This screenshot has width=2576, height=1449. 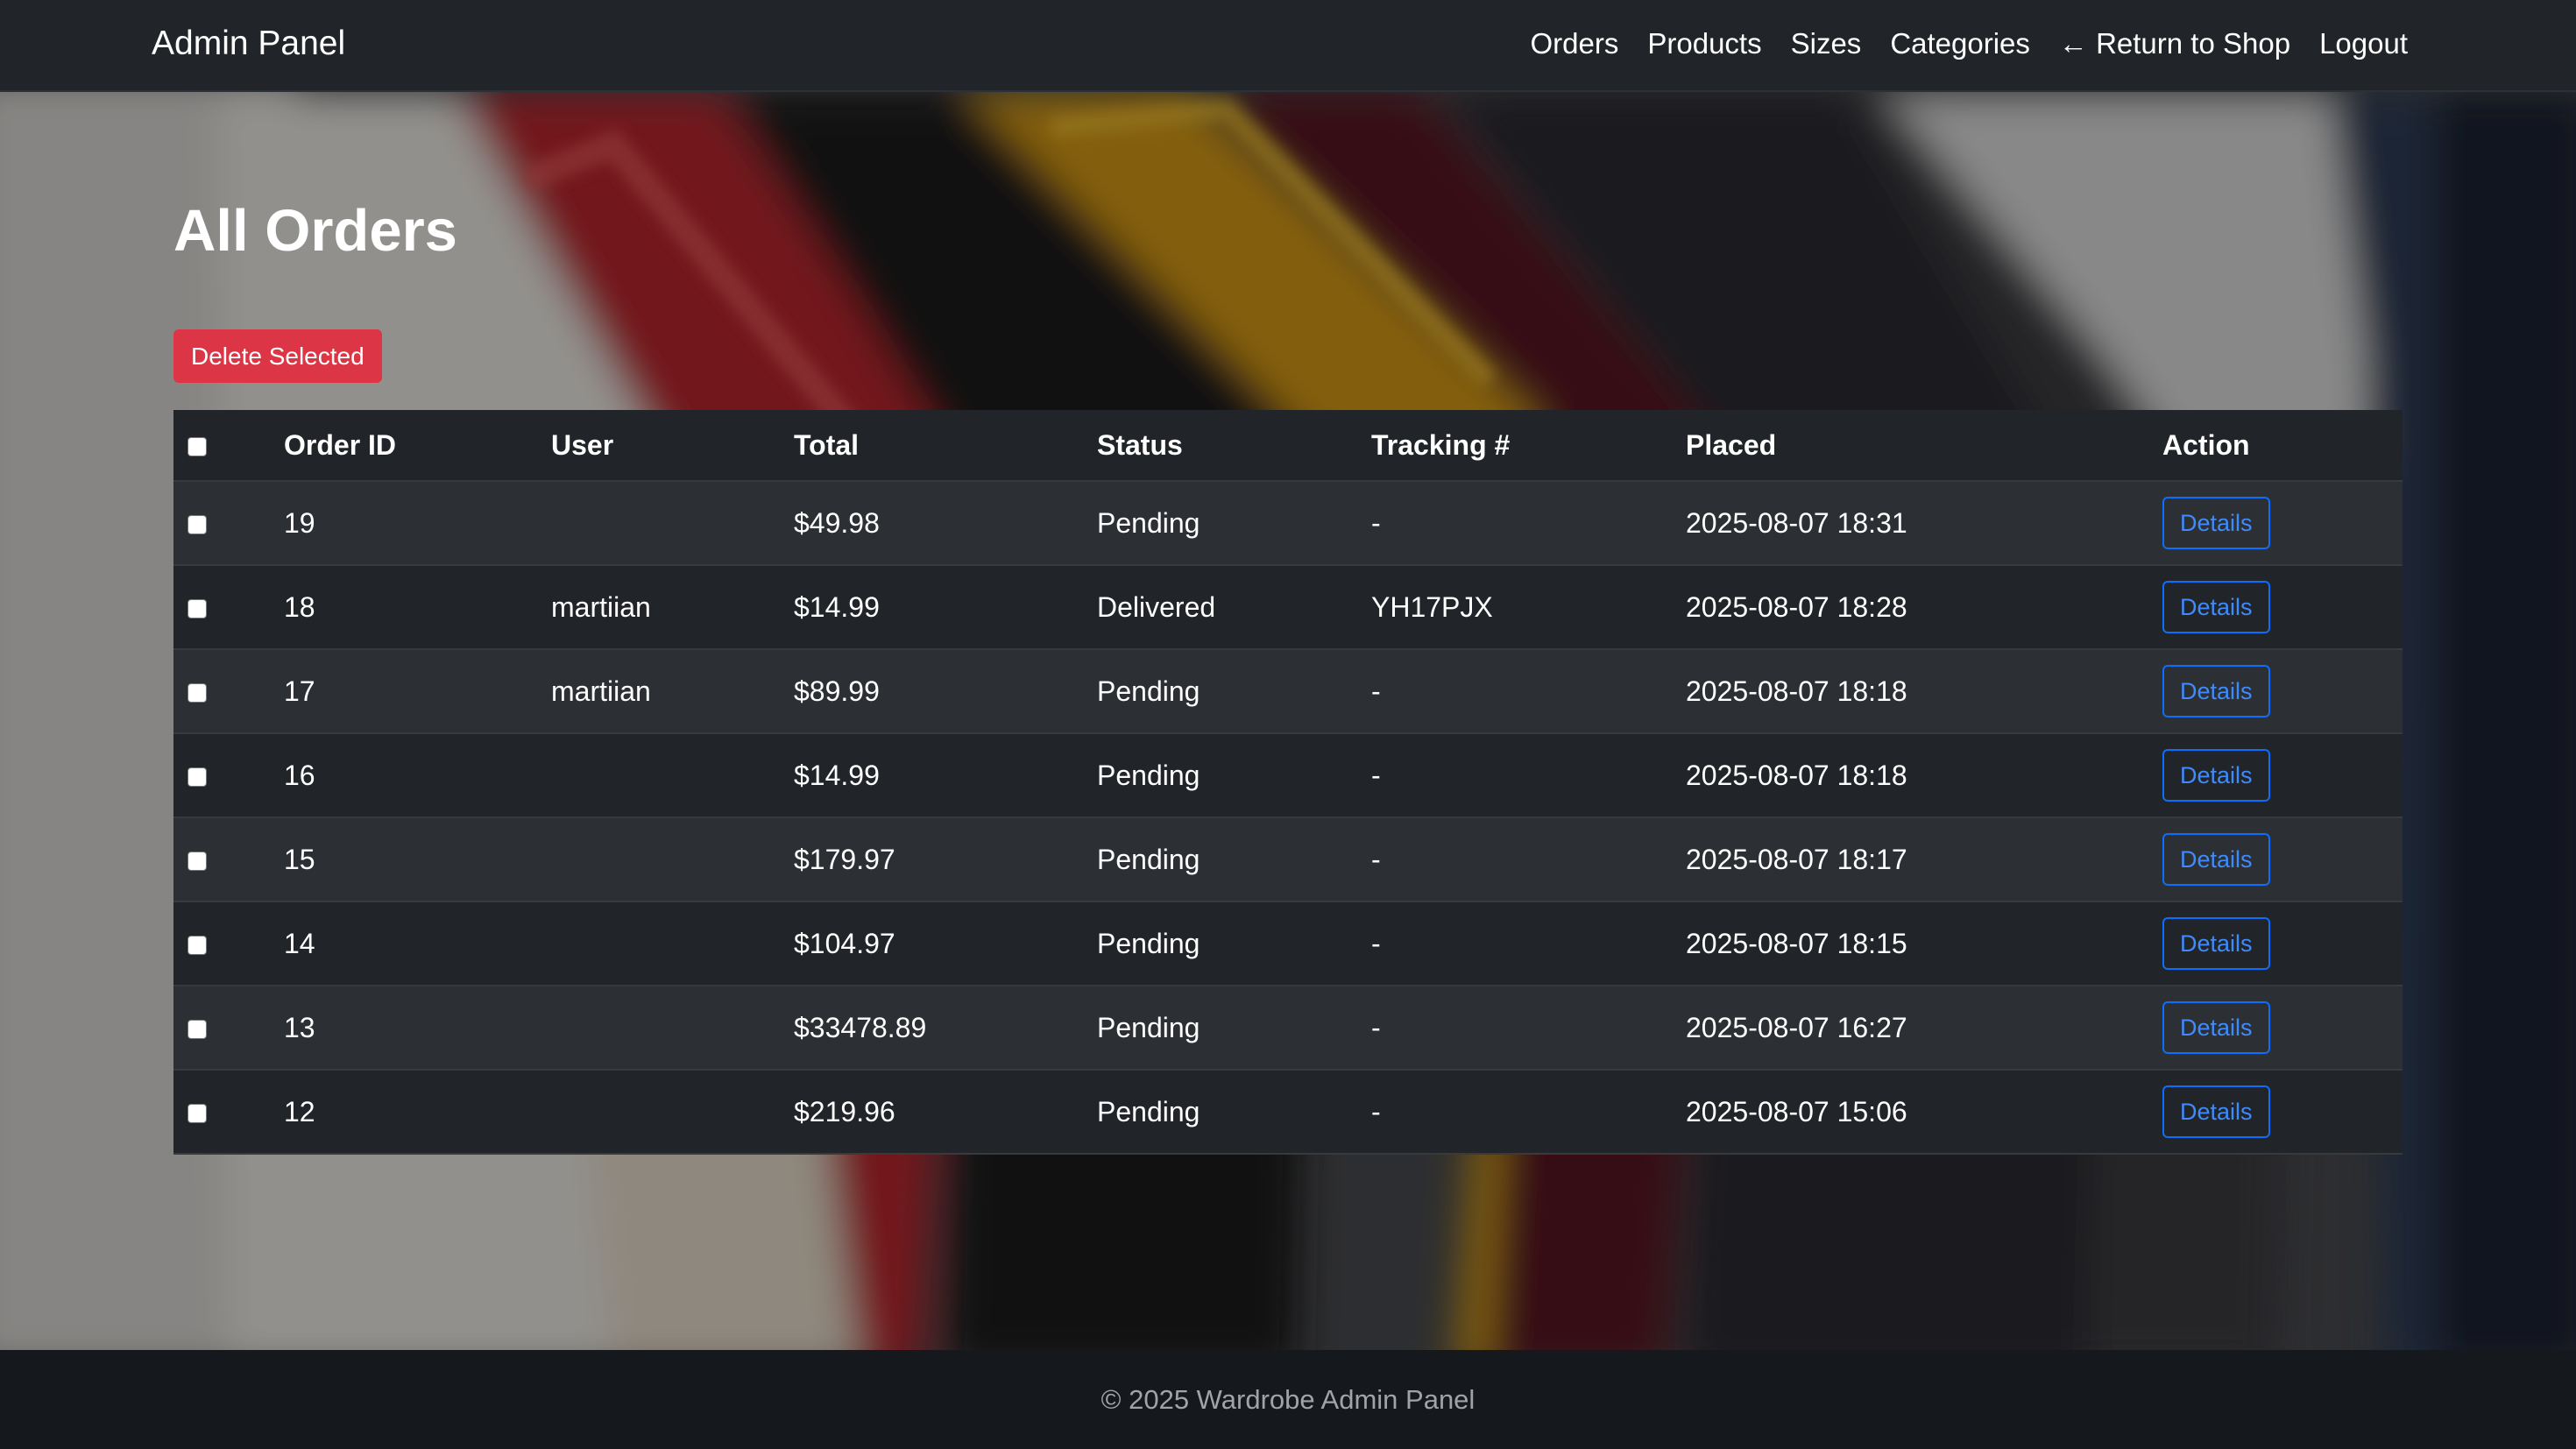 I want to click on tracking-cell: YH17PJX, so click(x=1528, y=607).